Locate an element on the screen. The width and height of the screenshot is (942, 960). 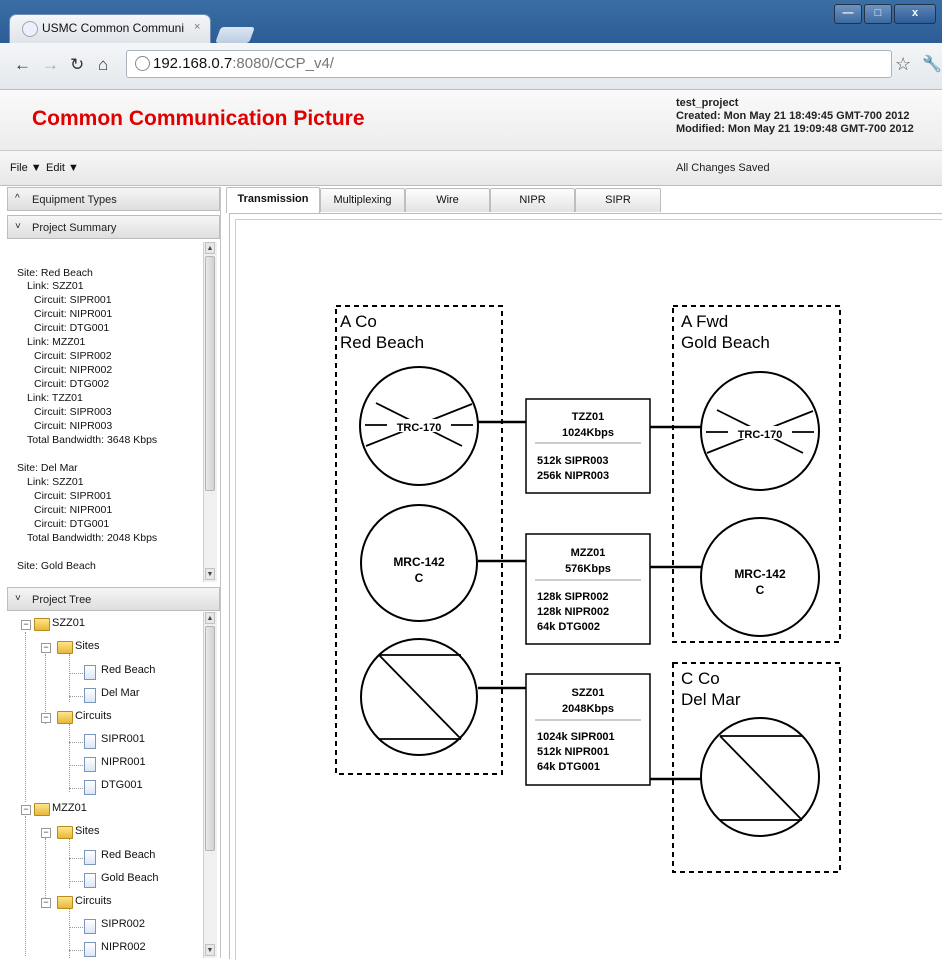
project-tree-header: ˅ Project Tree is located at coordinates (113, 599).